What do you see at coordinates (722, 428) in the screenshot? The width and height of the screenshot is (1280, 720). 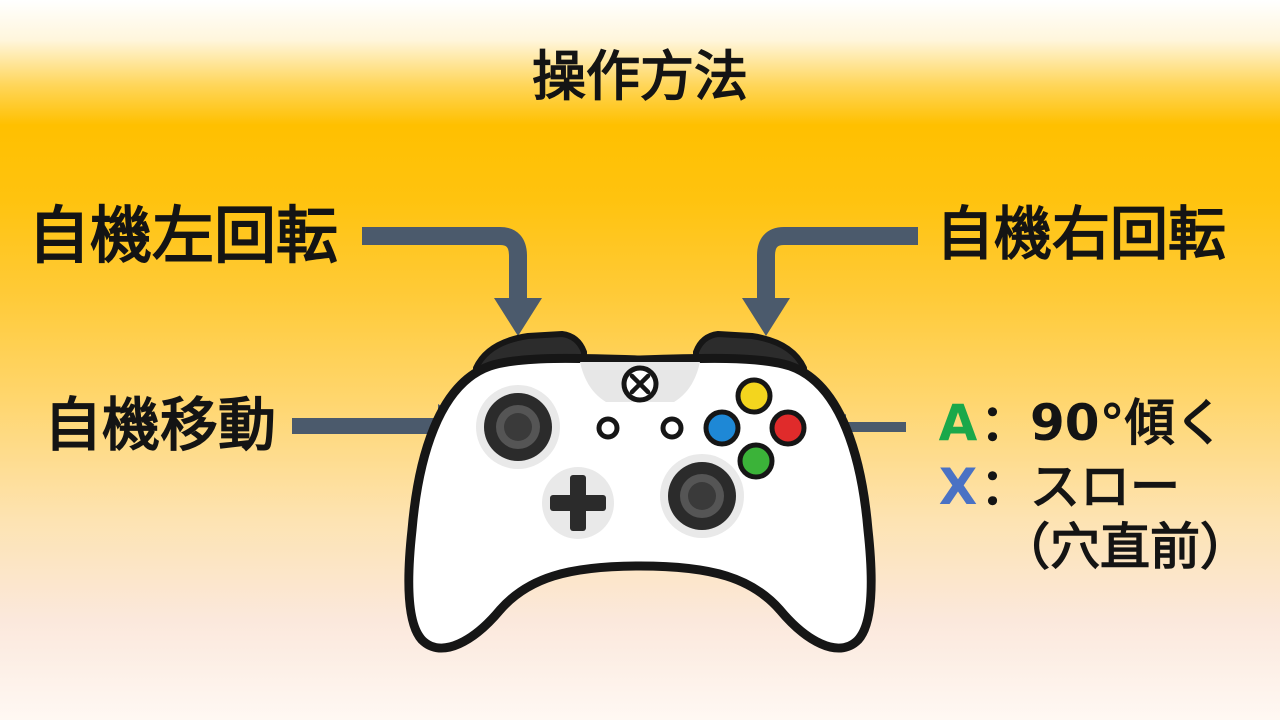 I see `x-button` at bounding box center [722, 428].